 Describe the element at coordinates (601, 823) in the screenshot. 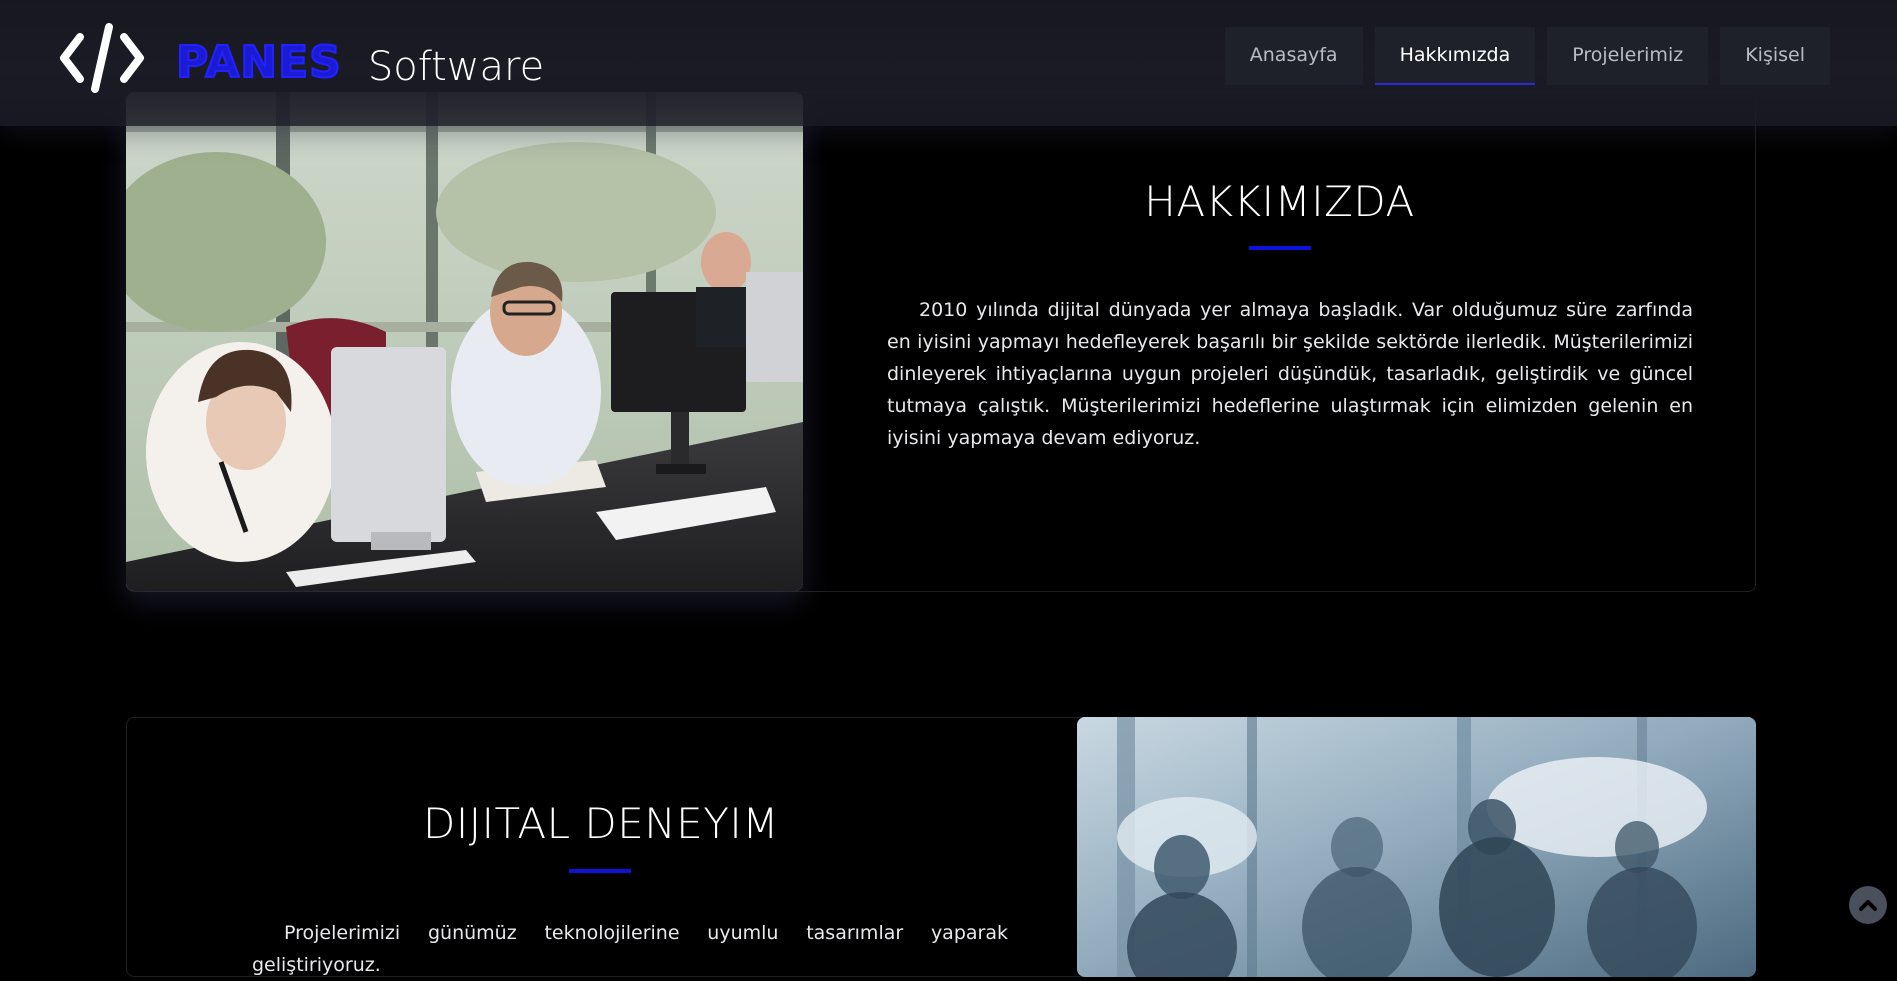

I see `digital-title: DIJITAL DENEYIM` at that location.